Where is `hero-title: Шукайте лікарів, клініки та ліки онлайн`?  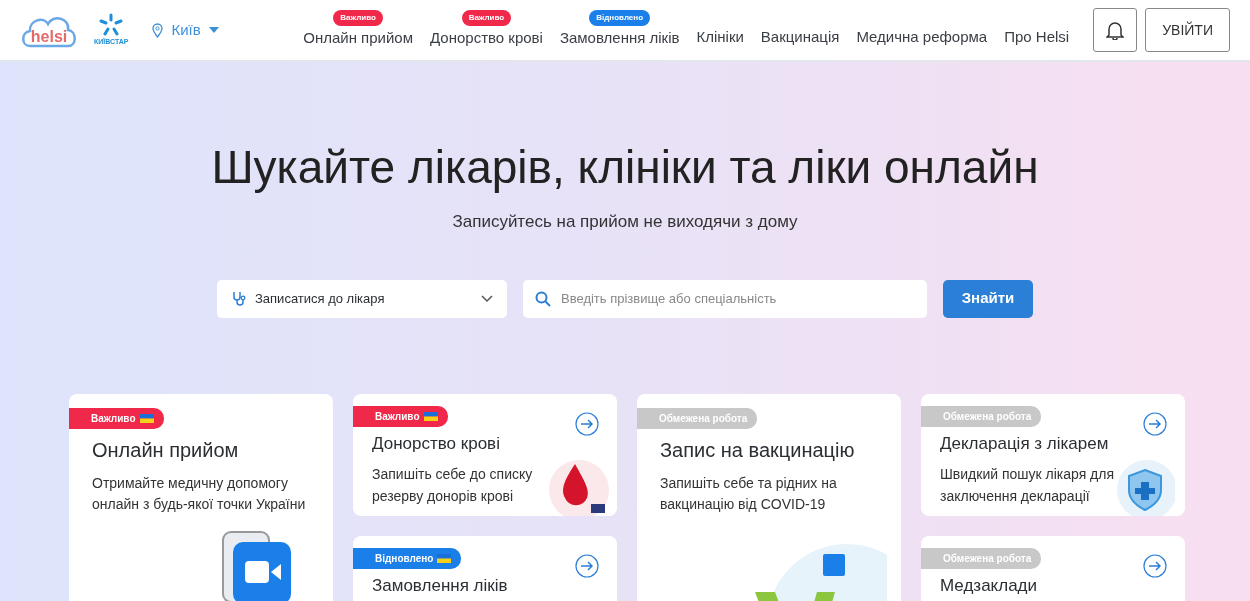
hero-title: Шукайте лікарів, клініки та ліки онлайн is located at coordinates (625, 167).